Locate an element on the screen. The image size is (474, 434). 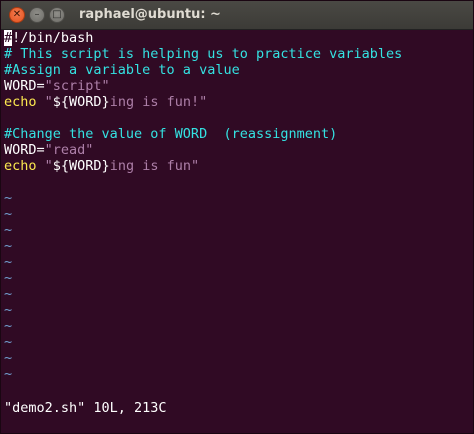
string-rest: ing is fun" is located at coordinates (154, 166).